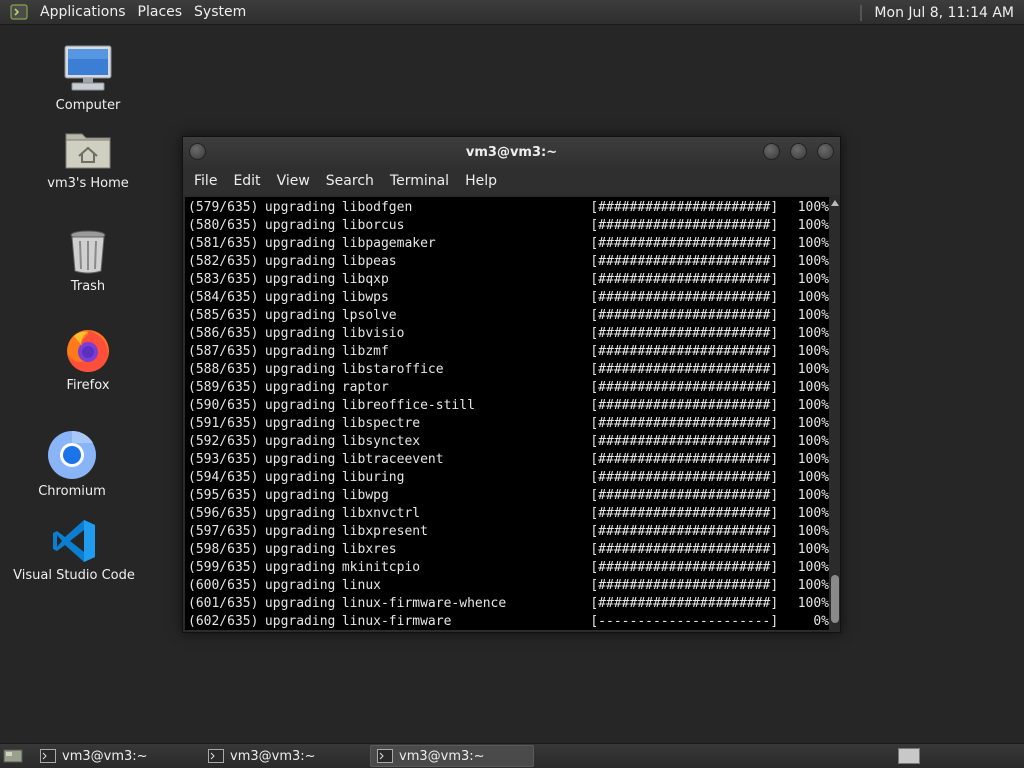 The image size is (1024, 768). Describe the element at coordinates (223, 351) in the screenshot. I see `line-progress: (587/635)` at that location.